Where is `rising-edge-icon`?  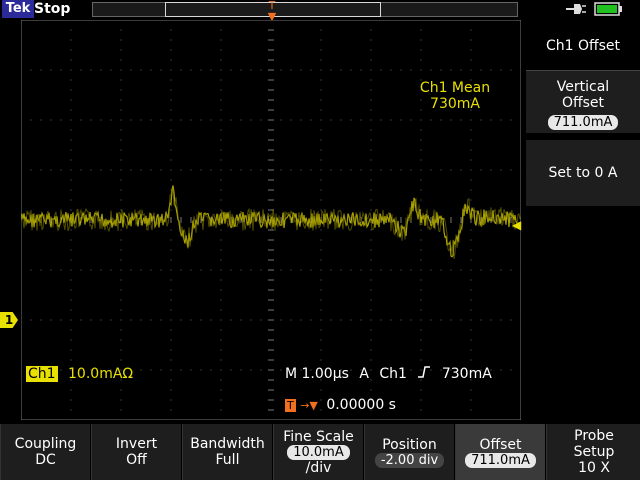 rising-edge-icon is located at coordinates (426, 374).